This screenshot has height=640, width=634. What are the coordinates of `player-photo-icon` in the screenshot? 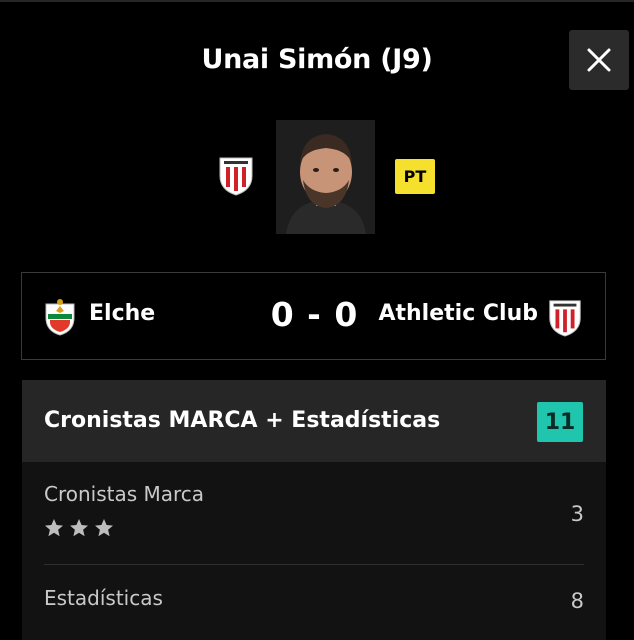 It's located at (325, 177).